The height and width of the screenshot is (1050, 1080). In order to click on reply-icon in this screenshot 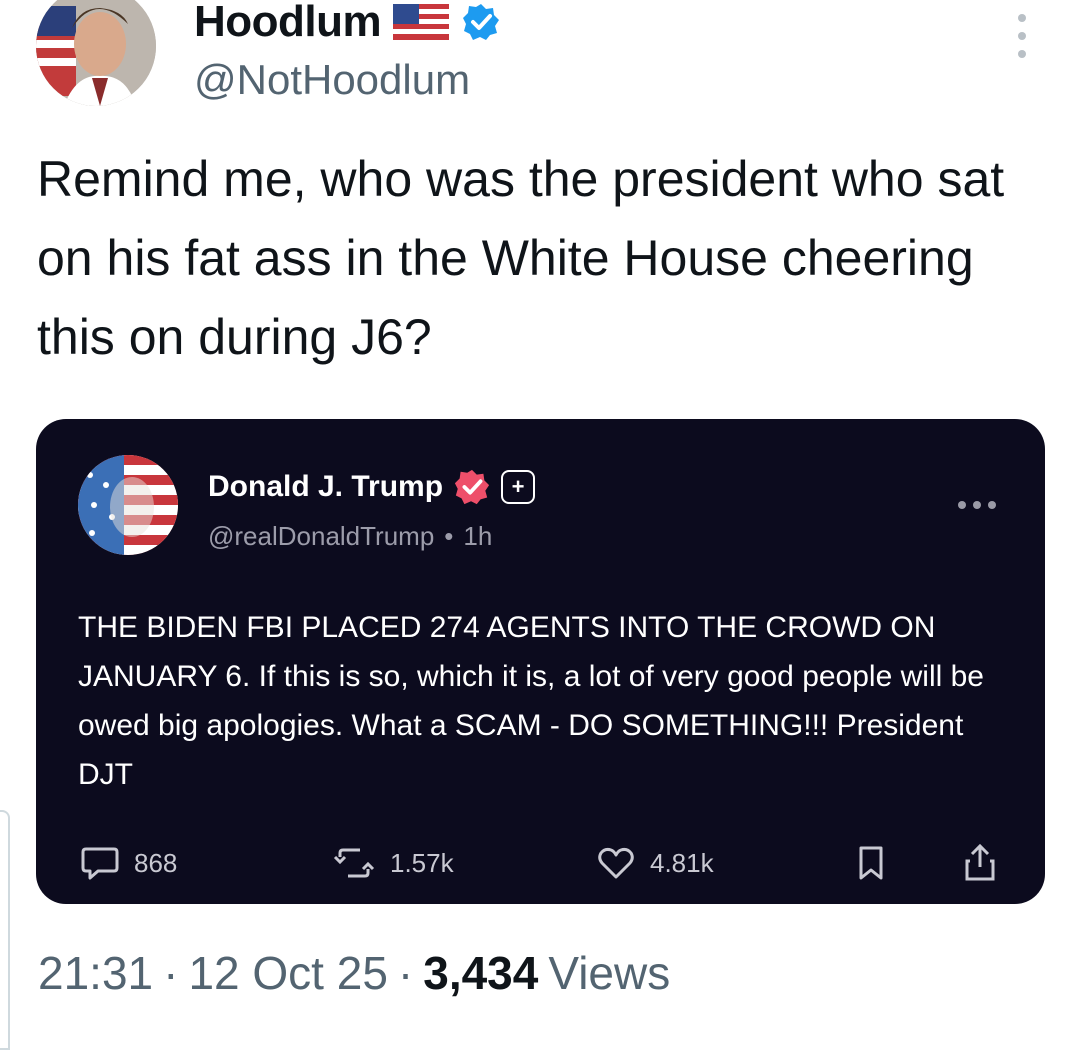, I will do `click(100, 863)`.